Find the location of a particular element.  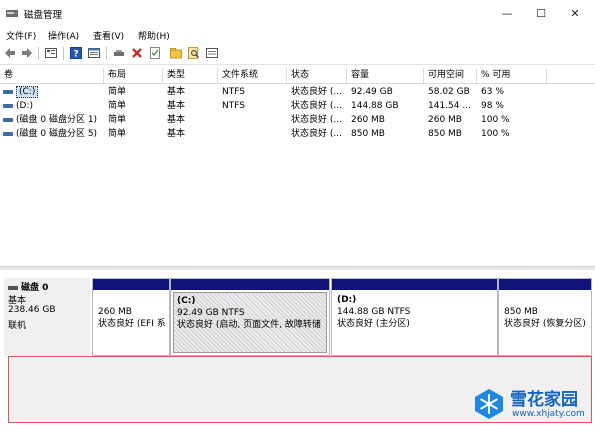

maximize-button: ☐ is located at coordinates (541, 14).